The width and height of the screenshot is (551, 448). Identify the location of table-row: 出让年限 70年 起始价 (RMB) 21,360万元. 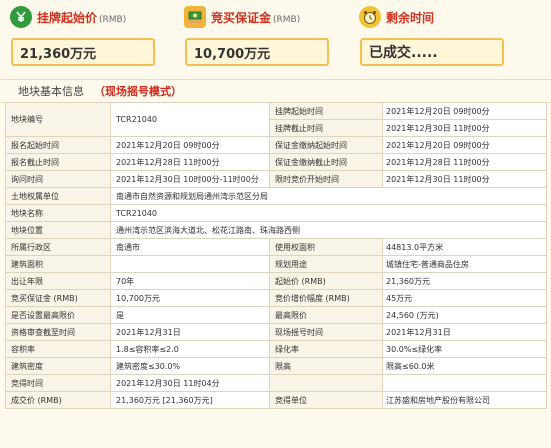
(276, 281).